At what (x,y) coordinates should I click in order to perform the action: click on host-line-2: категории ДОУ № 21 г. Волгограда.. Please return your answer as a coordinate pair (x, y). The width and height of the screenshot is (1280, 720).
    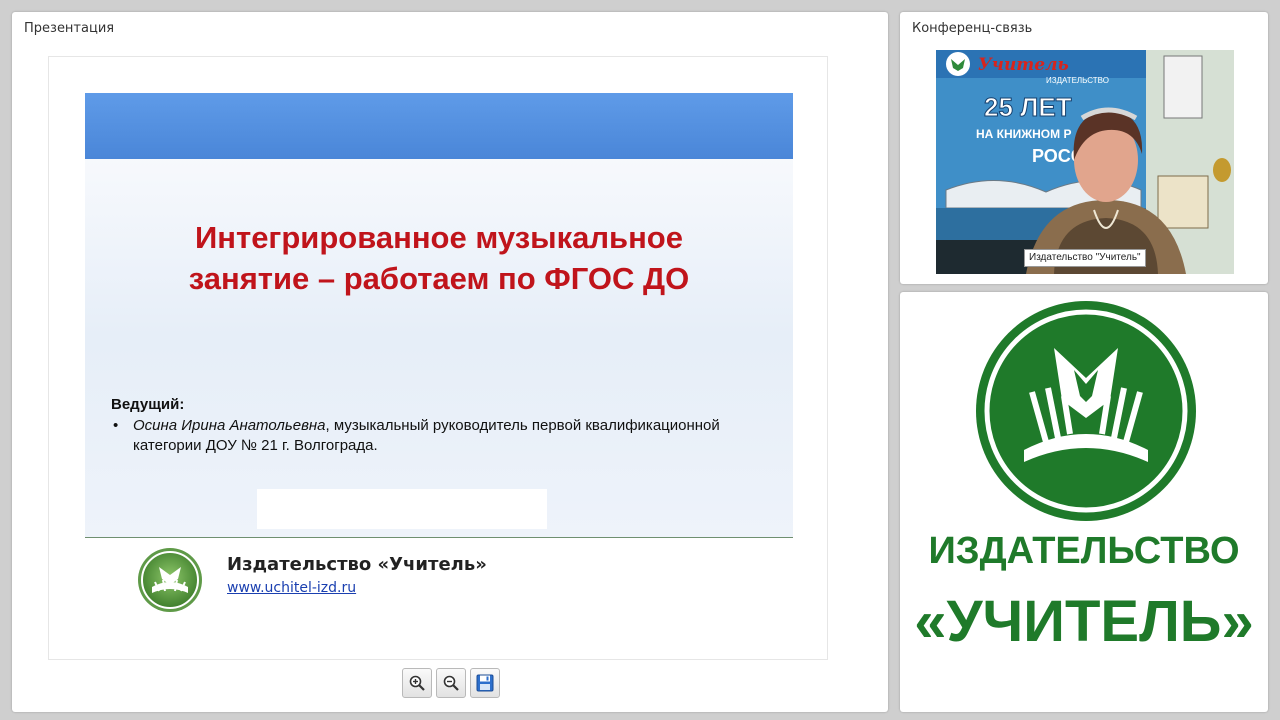
    Looking at the image, I should click on (441, 445).